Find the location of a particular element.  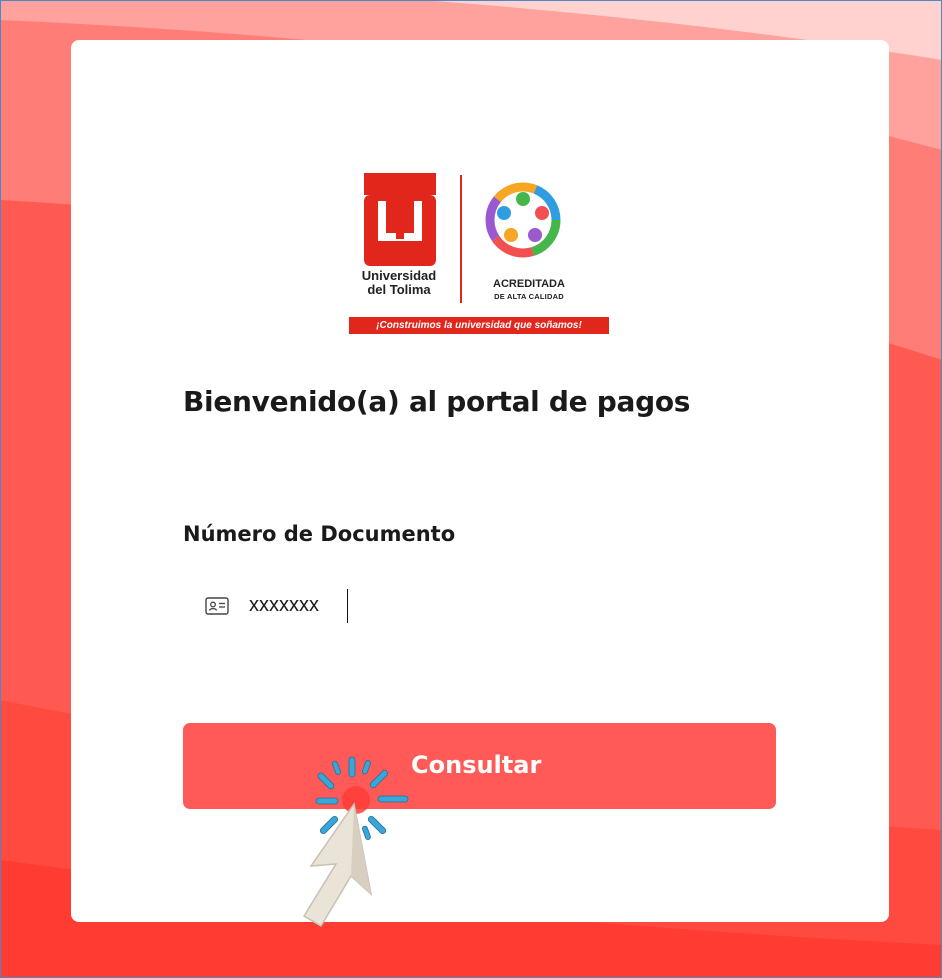

document-number-input is located at coordinates (529, 605).